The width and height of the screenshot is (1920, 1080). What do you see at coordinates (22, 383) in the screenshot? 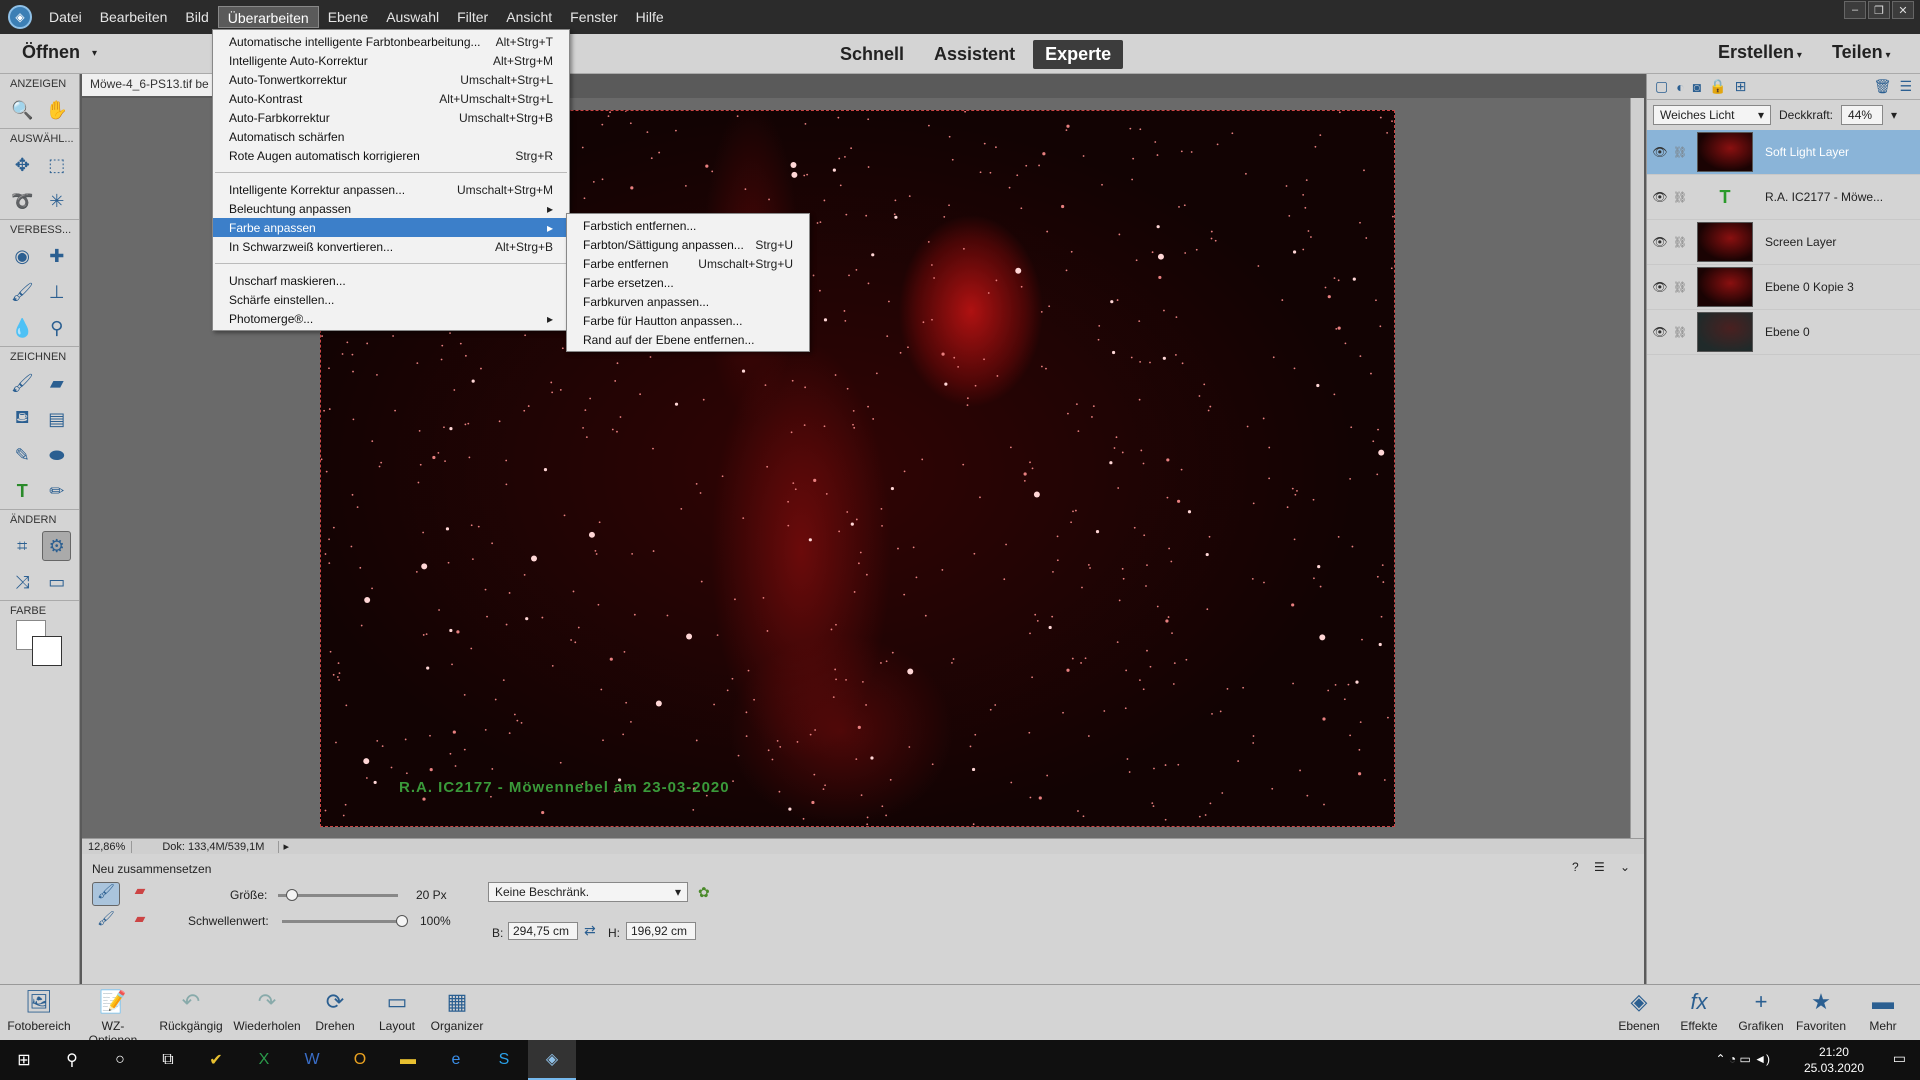
I see `brush-tool-icon: 🖌` at bounding box center [22, 383].